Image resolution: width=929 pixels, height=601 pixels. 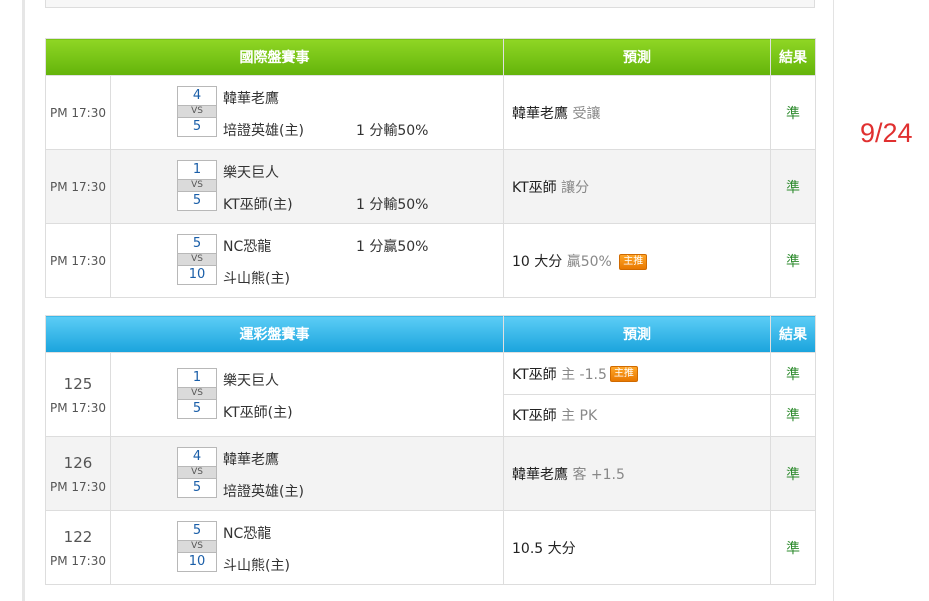 I want to click on time-cell: 126 PM 17:30, so click(x=78, y=473).